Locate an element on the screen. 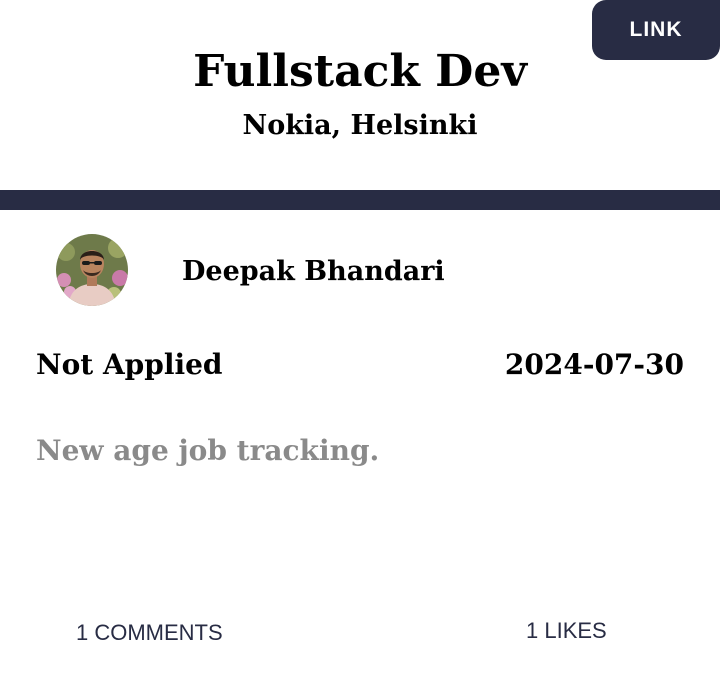 This screenshot has width=720, height=680. comments-link: 1 COMMENTS is located at coordinates (149, 633).